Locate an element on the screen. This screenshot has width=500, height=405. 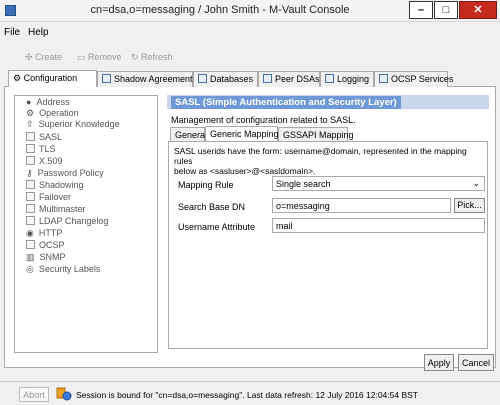
label-icon: ◎ is located at coordinates (30, 269).